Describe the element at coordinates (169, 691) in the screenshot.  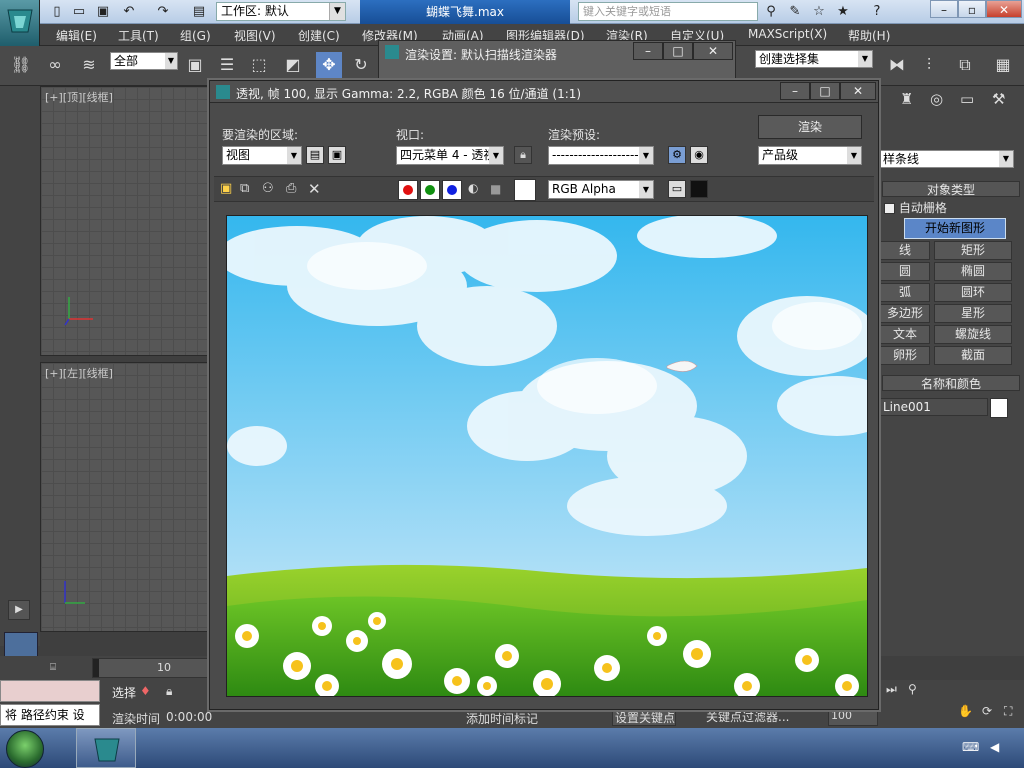
I see `lock-icon: 🔒︎` at that location.